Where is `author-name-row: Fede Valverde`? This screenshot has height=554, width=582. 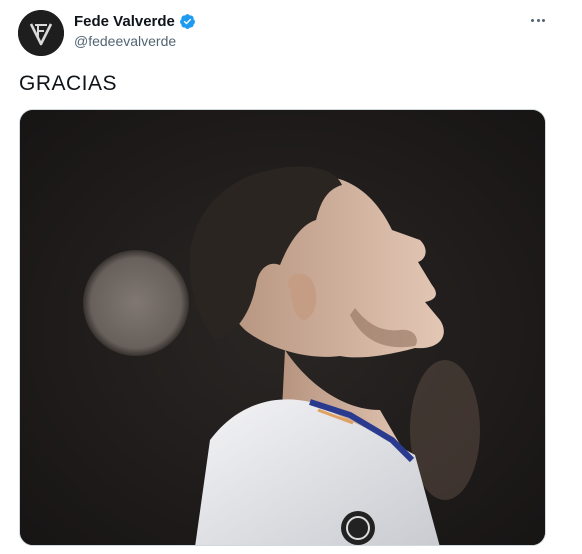
author-name-row: Fede Valverde is located at coordinates (135, 21).